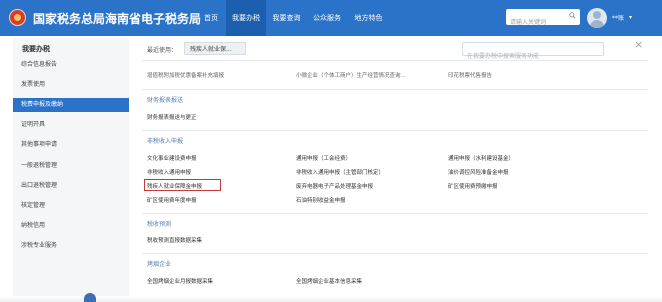 Image resolution: width=662 pixels, height=302 pixels. Describe the element at coordinates (618, 17) in the screenshot. I see `user-name: **账` at that location.